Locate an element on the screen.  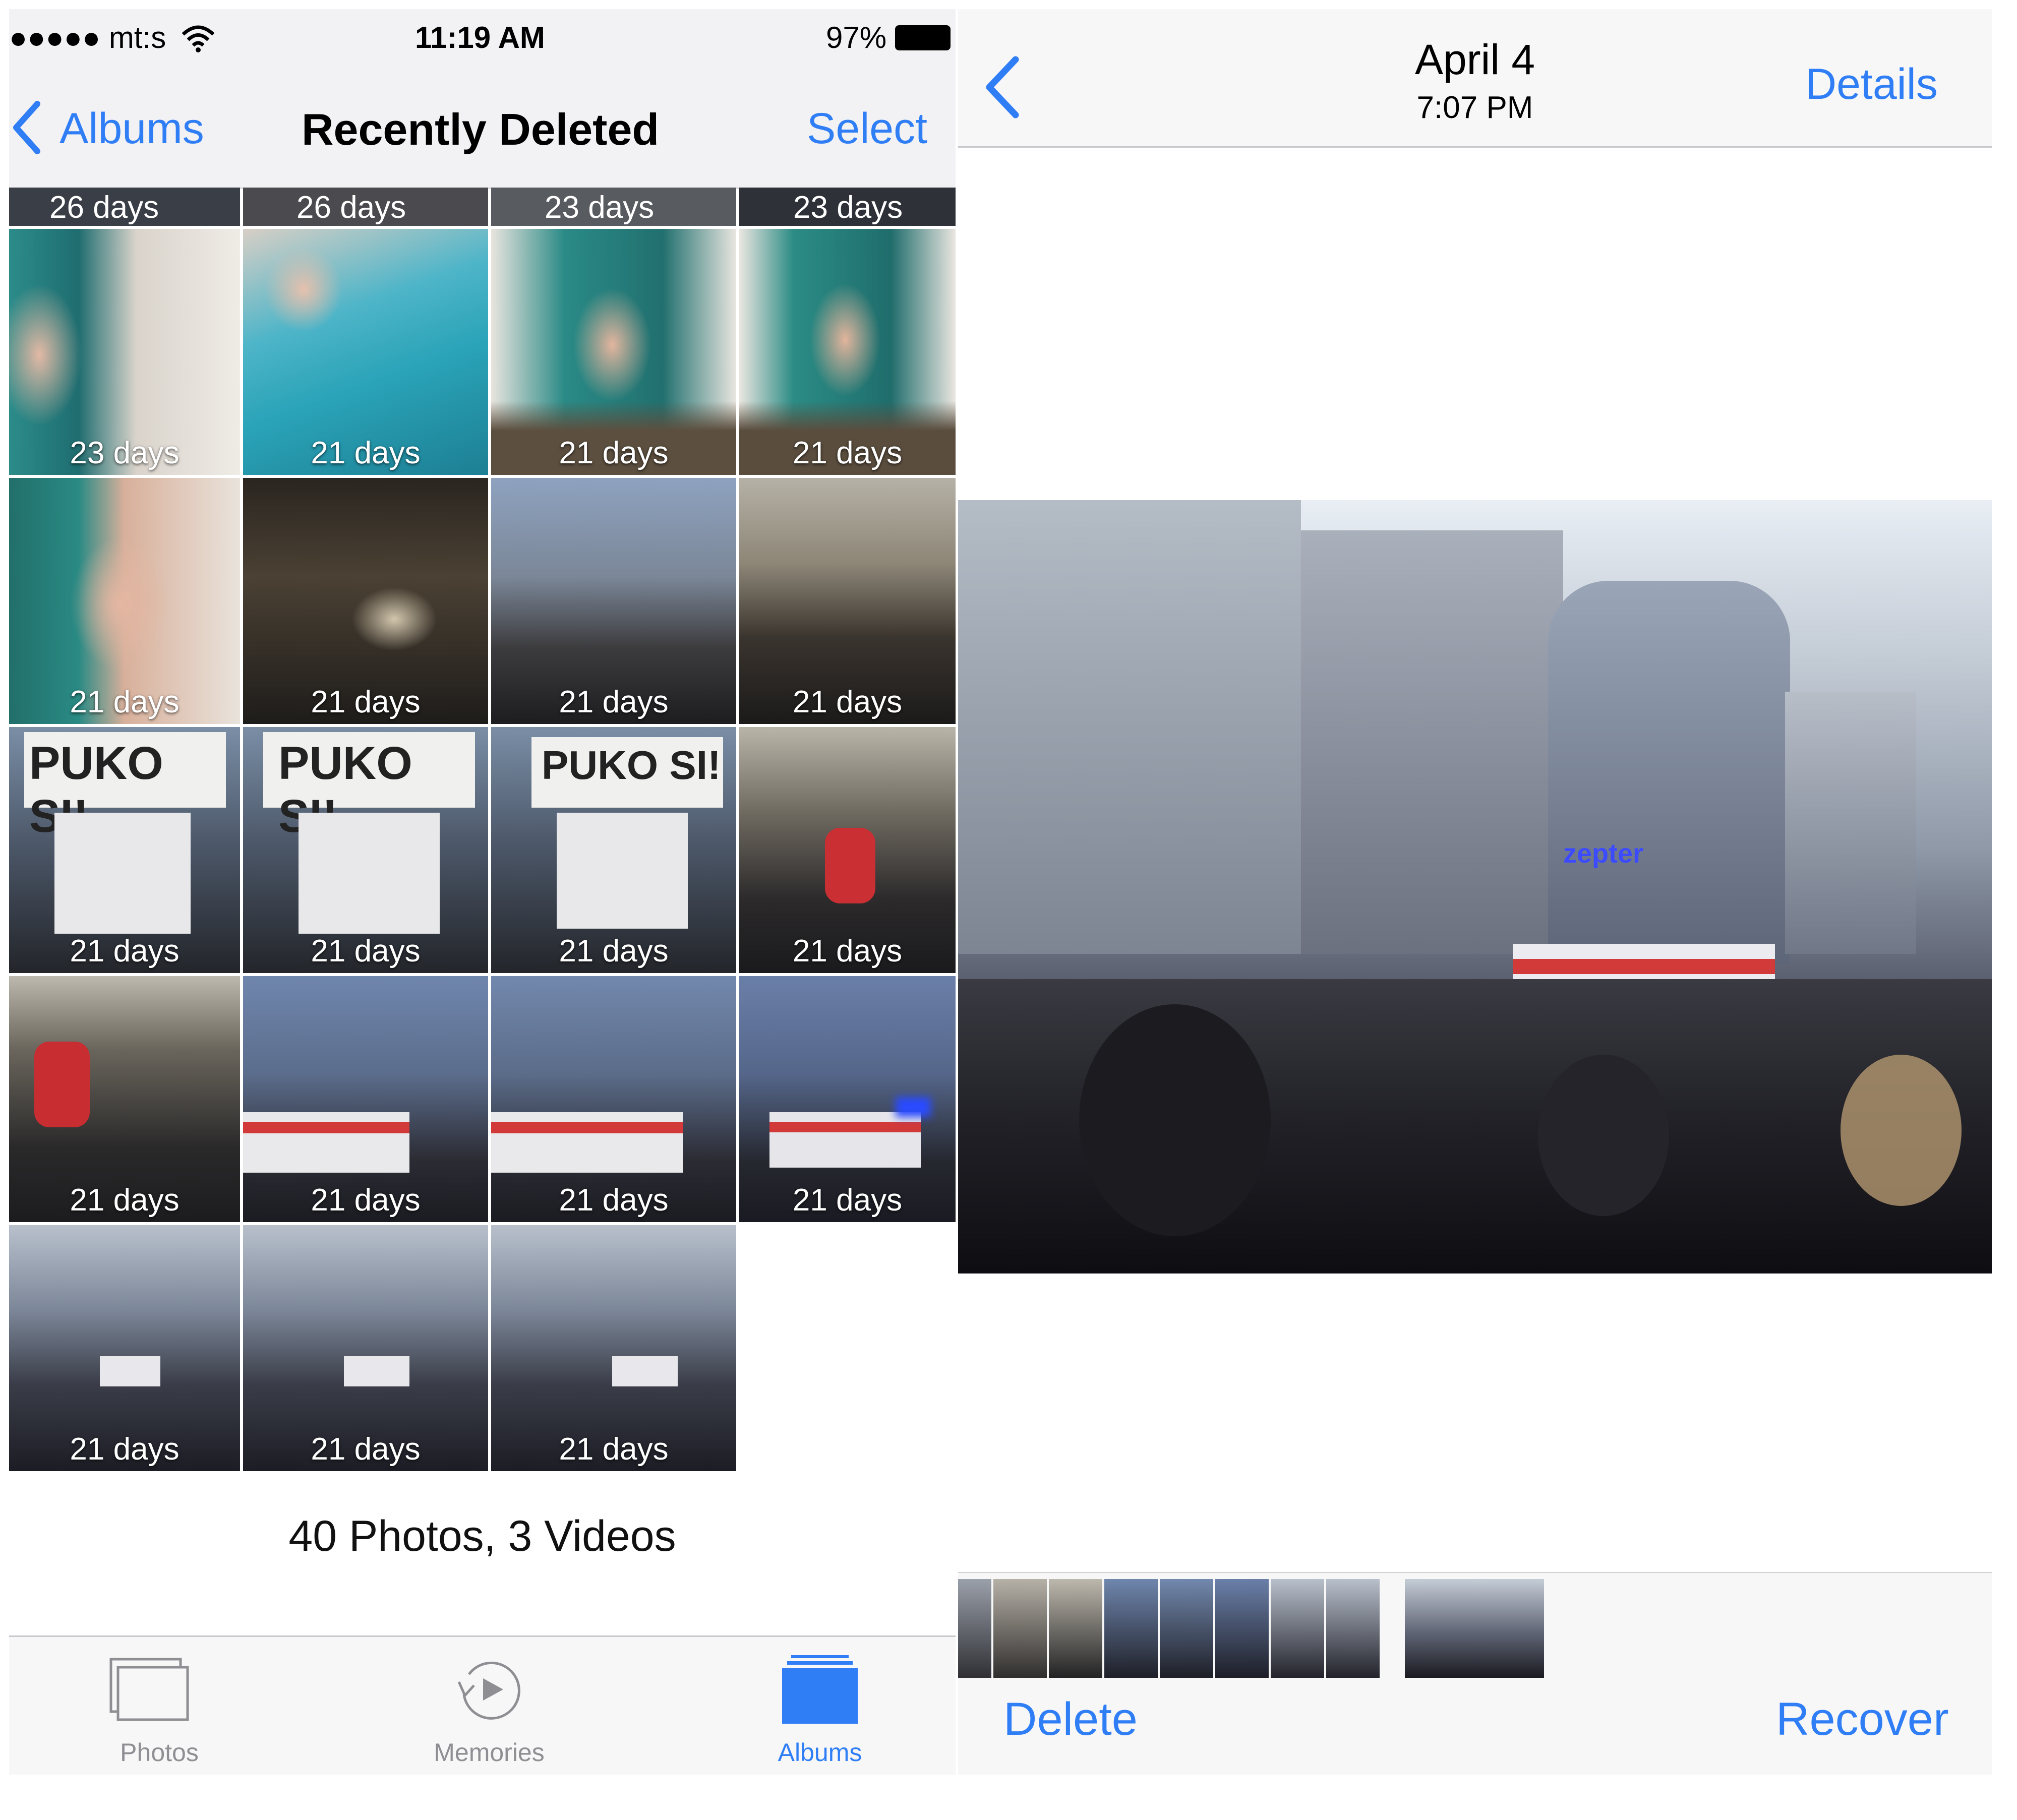
tab-albums: Albums is located at coordinates (820, 1706).